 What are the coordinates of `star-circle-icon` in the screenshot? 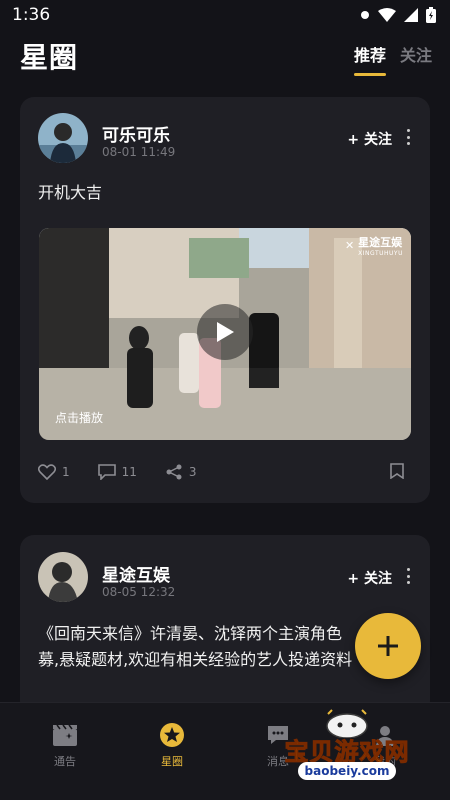 It's located at (172, 735).